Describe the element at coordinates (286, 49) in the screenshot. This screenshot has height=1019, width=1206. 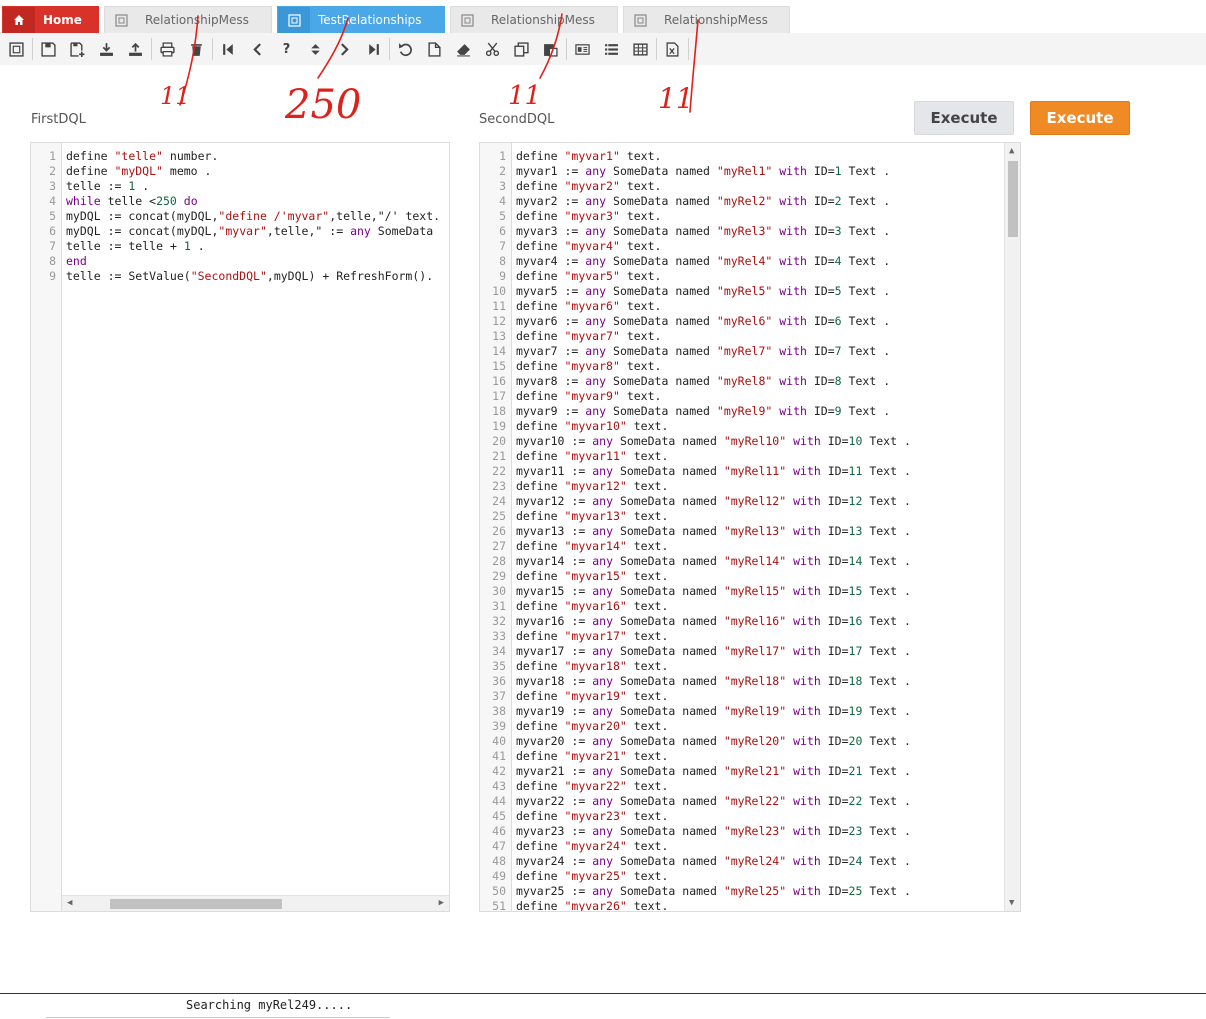
I see `help-icon: ?` at that location.